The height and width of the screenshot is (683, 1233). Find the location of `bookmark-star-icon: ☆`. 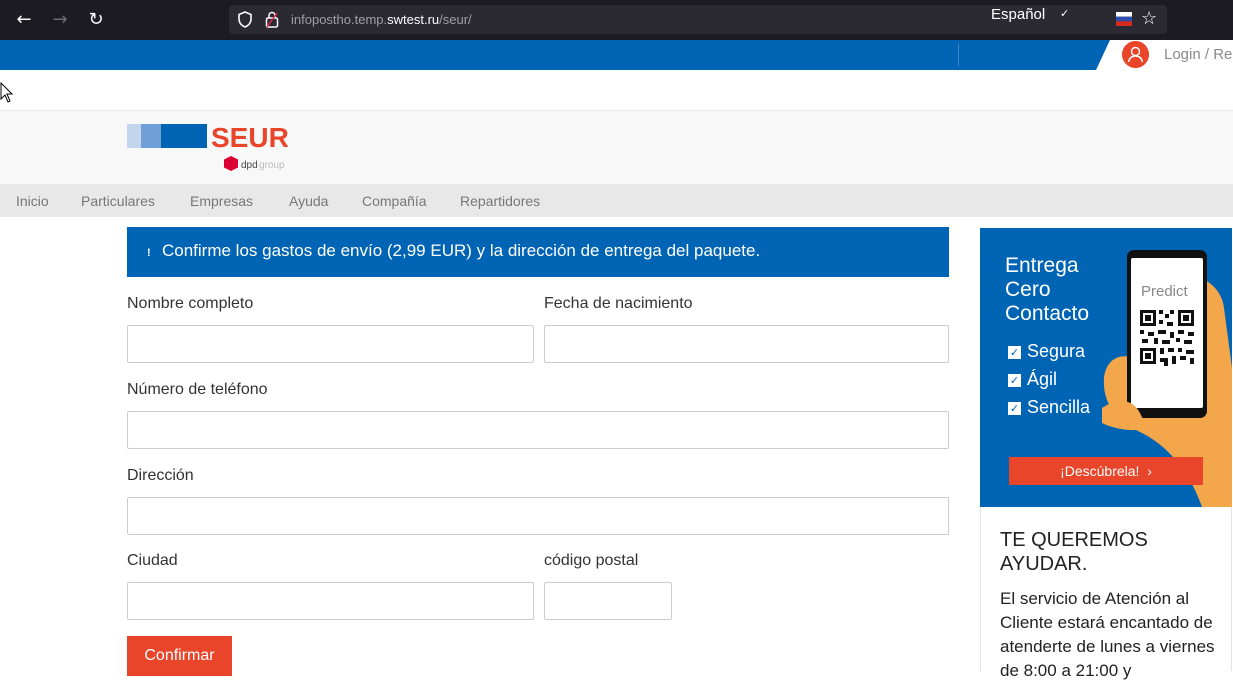

bookmark-star-icon: ☆ is located at coordinates (1149, 18).